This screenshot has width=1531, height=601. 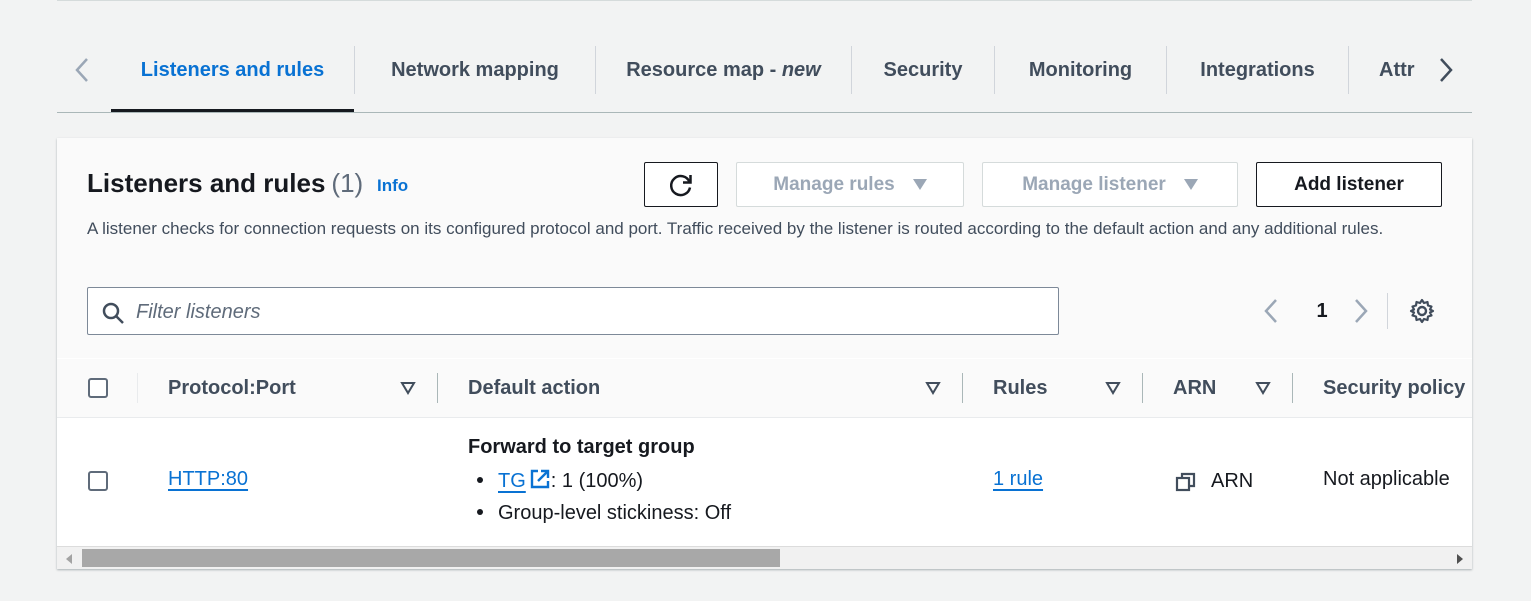 What do you see at coordinates (597, 481) in the screenshot?
I see `target-group-weight: : 1 (100%)` at bounding box center [597, 481].